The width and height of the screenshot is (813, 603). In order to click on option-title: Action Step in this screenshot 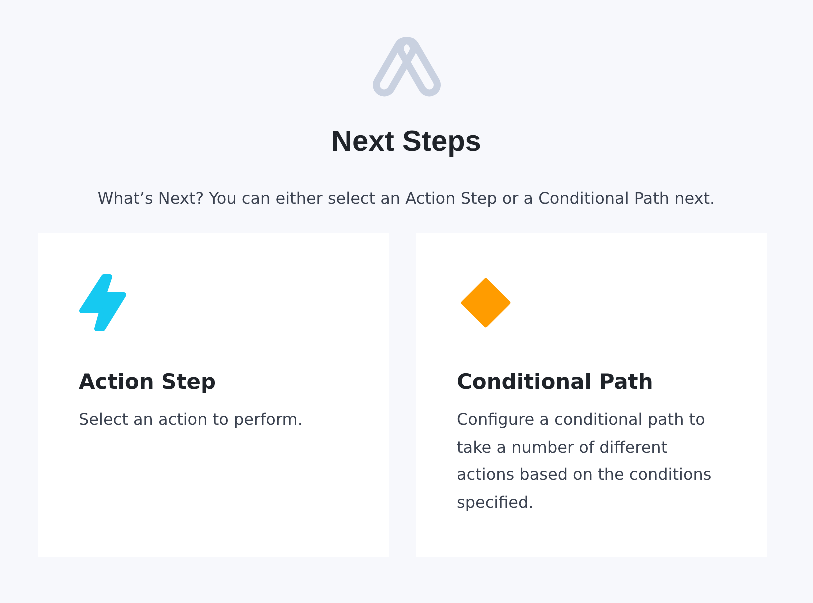, I will do `click(148, 382)`.